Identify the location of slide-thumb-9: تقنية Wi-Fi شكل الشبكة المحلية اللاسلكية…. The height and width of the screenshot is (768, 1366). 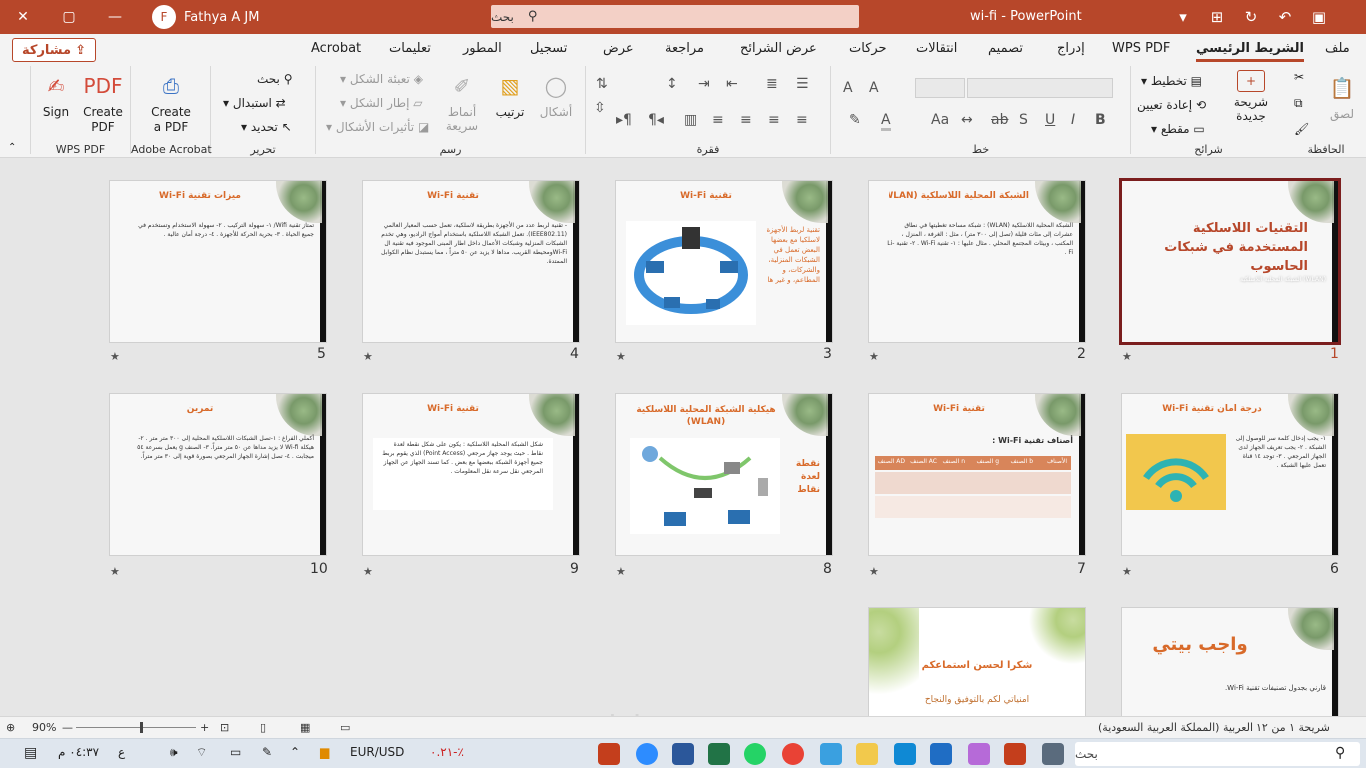
(471, 474).